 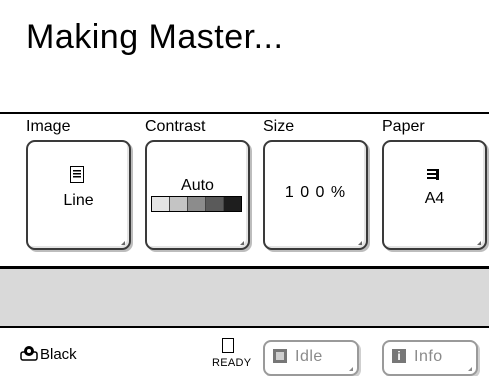 I want to click on info-label: Info, so click(x=428, y=356).